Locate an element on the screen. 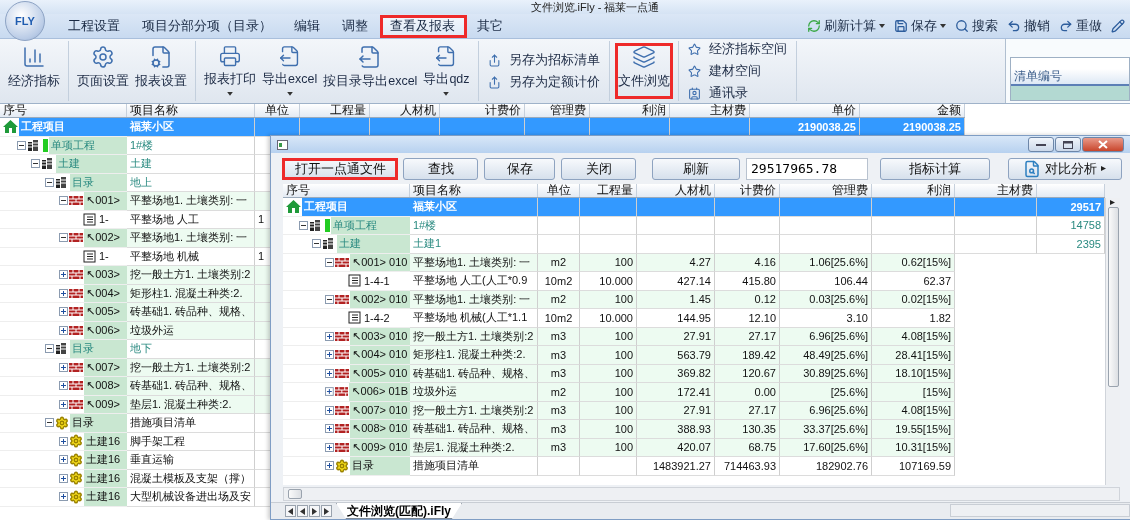  ribbon-button: 报表打印 is located at coordinates (230, 71).